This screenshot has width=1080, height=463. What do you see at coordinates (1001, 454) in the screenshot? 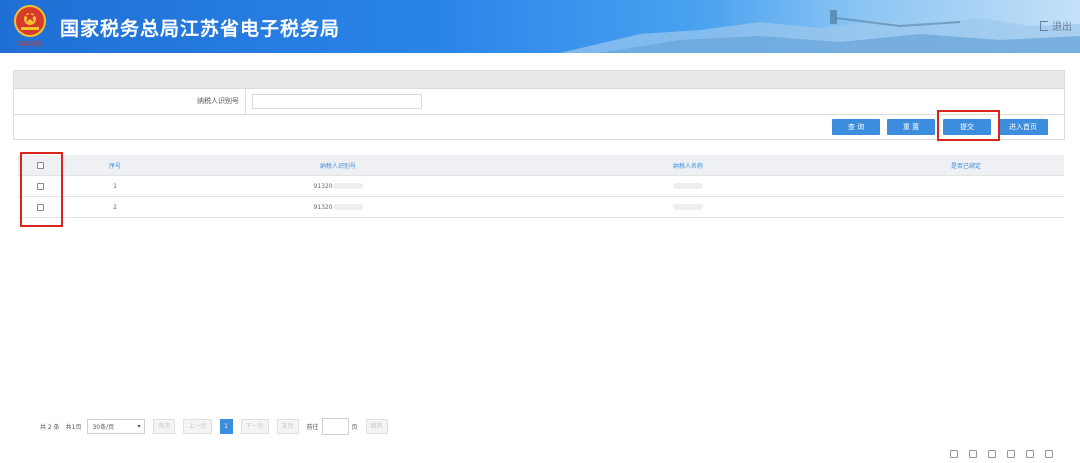
I see `bottom-toolbar` at bounding box center [1001, 454].